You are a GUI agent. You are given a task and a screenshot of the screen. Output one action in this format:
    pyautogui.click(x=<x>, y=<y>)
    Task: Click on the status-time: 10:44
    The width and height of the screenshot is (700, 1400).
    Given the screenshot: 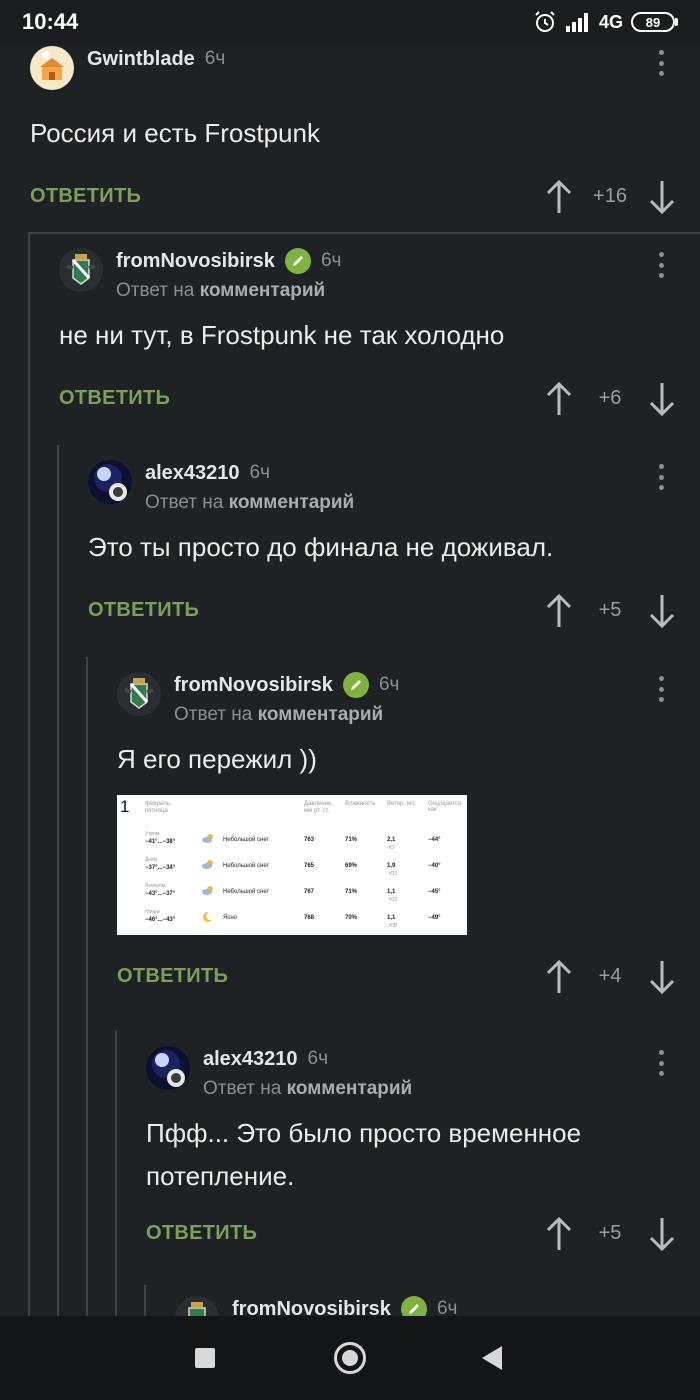 What is the action you would take?
    pyautogui.click(x=50, y=21)
    